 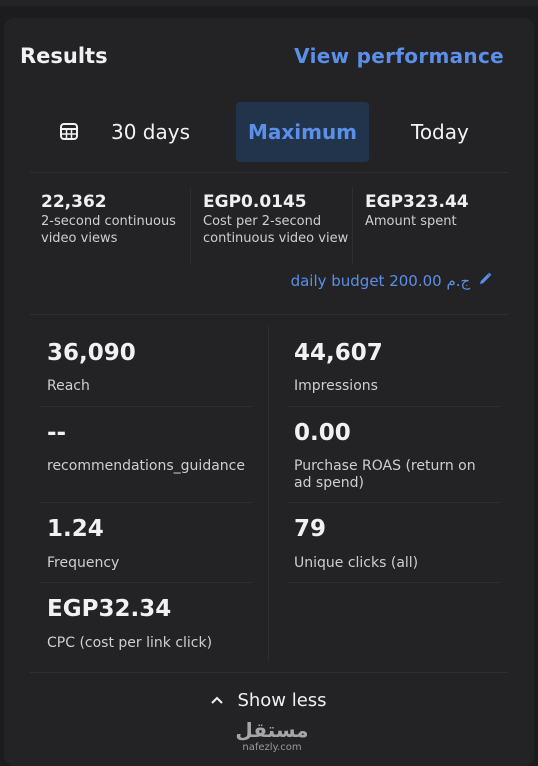 I want to click on metric-value: 22,362, so click(x=74, y=202).